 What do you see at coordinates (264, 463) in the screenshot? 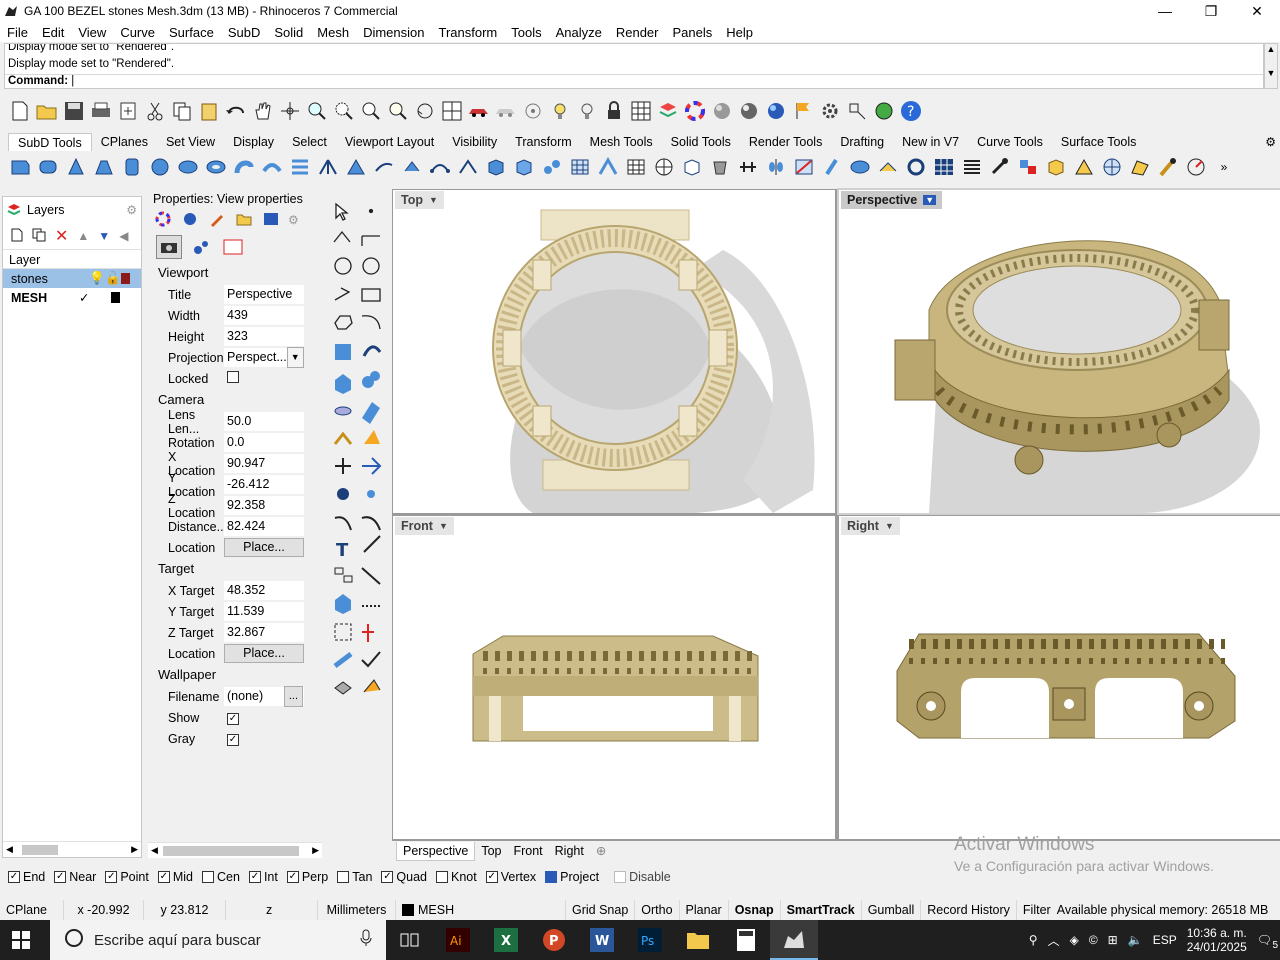
I see `x-location-field: 90.947` at bounding box center [264, 463].